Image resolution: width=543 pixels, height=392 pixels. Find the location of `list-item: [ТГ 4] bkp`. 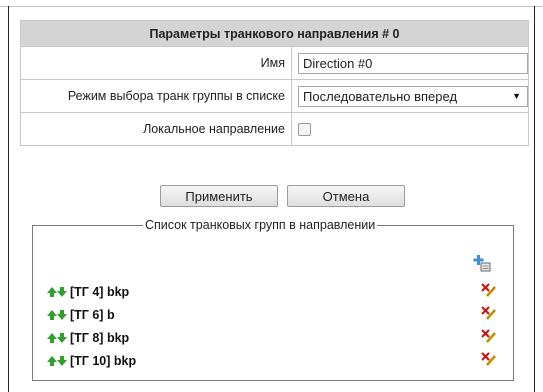

list-item: [ТГ 4] bkp is located at coordinates (275, 291).